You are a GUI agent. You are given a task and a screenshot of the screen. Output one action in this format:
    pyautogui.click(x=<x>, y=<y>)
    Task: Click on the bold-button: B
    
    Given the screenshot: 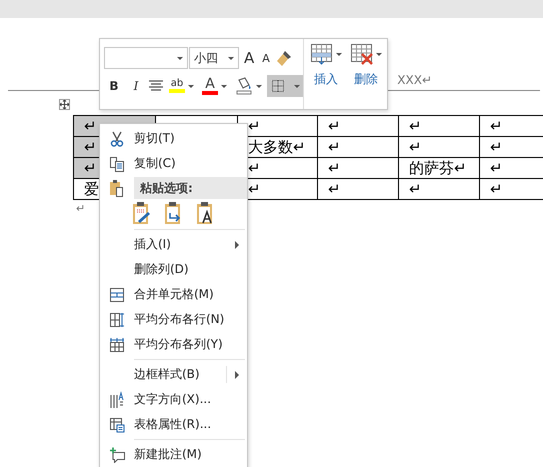 What is the action you would take?
    pyautogui.click(x=114, y=86)
    